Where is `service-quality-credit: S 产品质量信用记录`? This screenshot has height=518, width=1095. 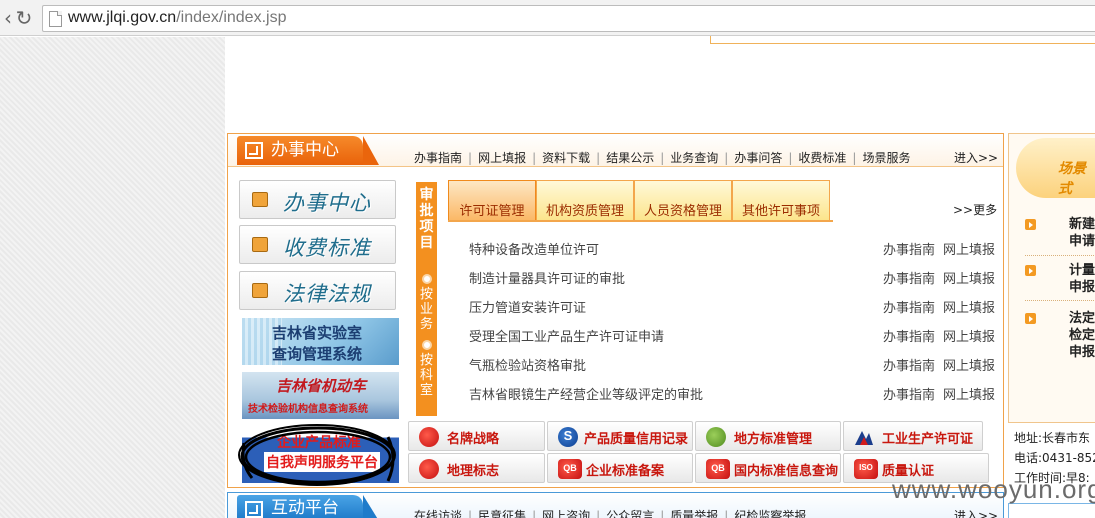
service-quality-credit: S 产品质量信用记录 is located at coordinates (620, 436).